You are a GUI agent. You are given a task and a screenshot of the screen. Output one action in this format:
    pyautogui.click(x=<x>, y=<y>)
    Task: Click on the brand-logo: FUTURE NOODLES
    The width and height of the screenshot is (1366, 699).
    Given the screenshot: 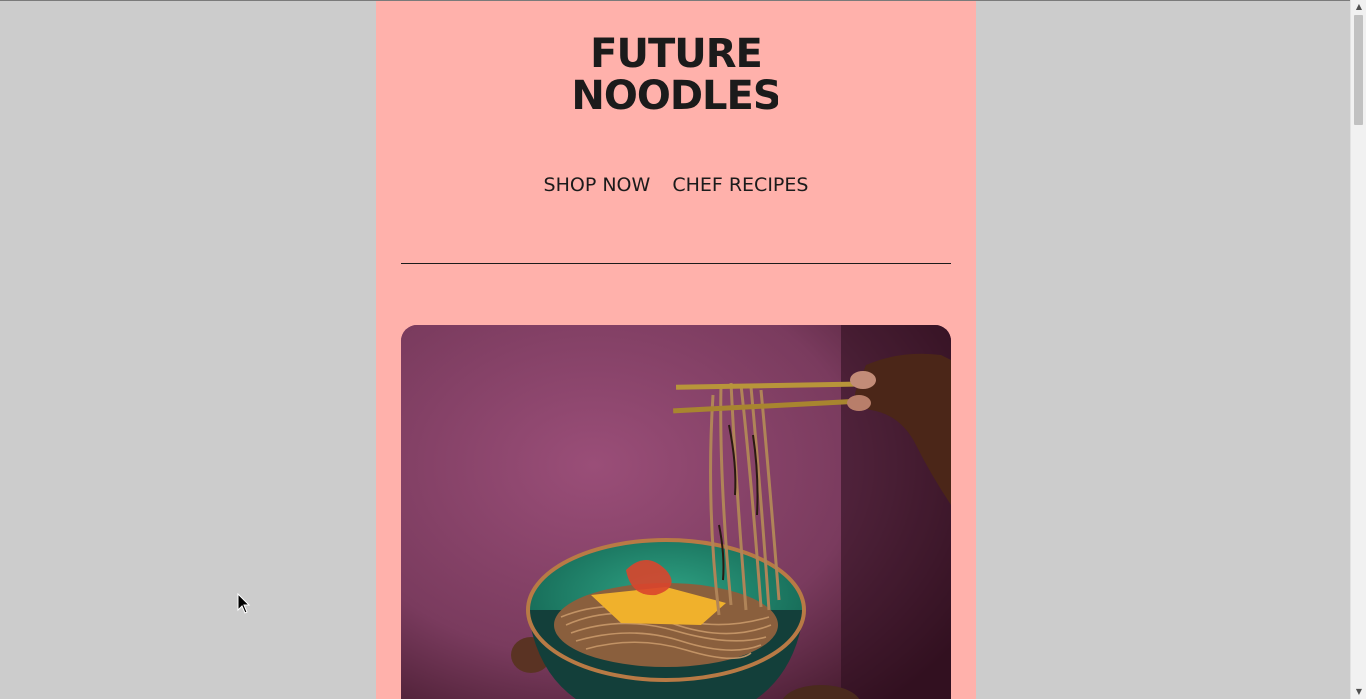 What is the action you would take?
    pyautogui.click(x=676, y=72)
    